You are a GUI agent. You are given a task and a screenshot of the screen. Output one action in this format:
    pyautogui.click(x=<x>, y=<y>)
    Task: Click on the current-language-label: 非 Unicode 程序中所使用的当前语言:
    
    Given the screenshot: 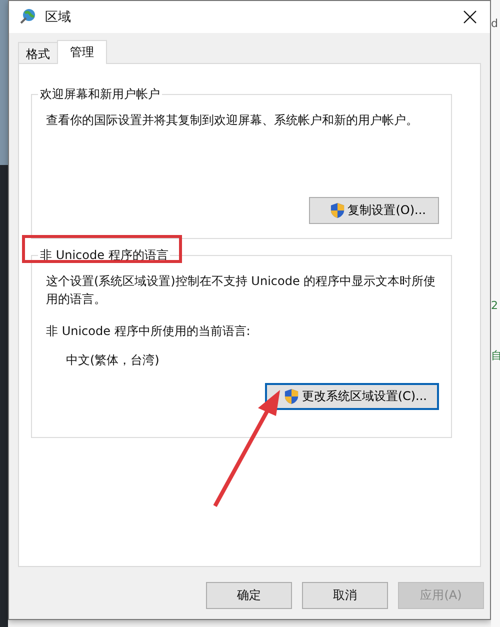 What is the action you would take?
    pyautogui.click(x=149, y=331)
    